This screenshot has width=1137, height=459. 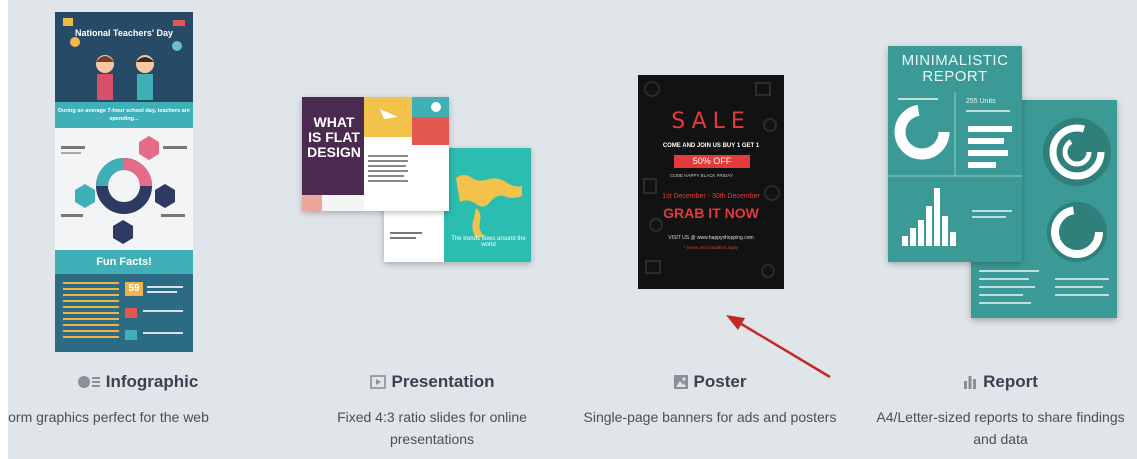 I want to click on card-title-text: Report, so click(x=1010, y=381).